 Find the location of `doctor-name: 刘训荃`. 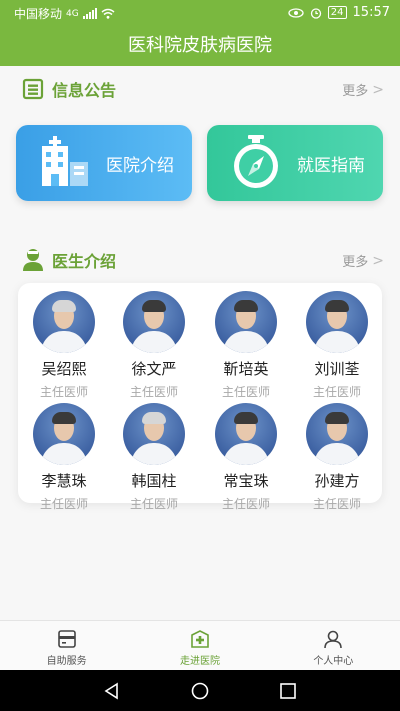

doctor-name: 刘训荃 is located at coordinates (337, 369).